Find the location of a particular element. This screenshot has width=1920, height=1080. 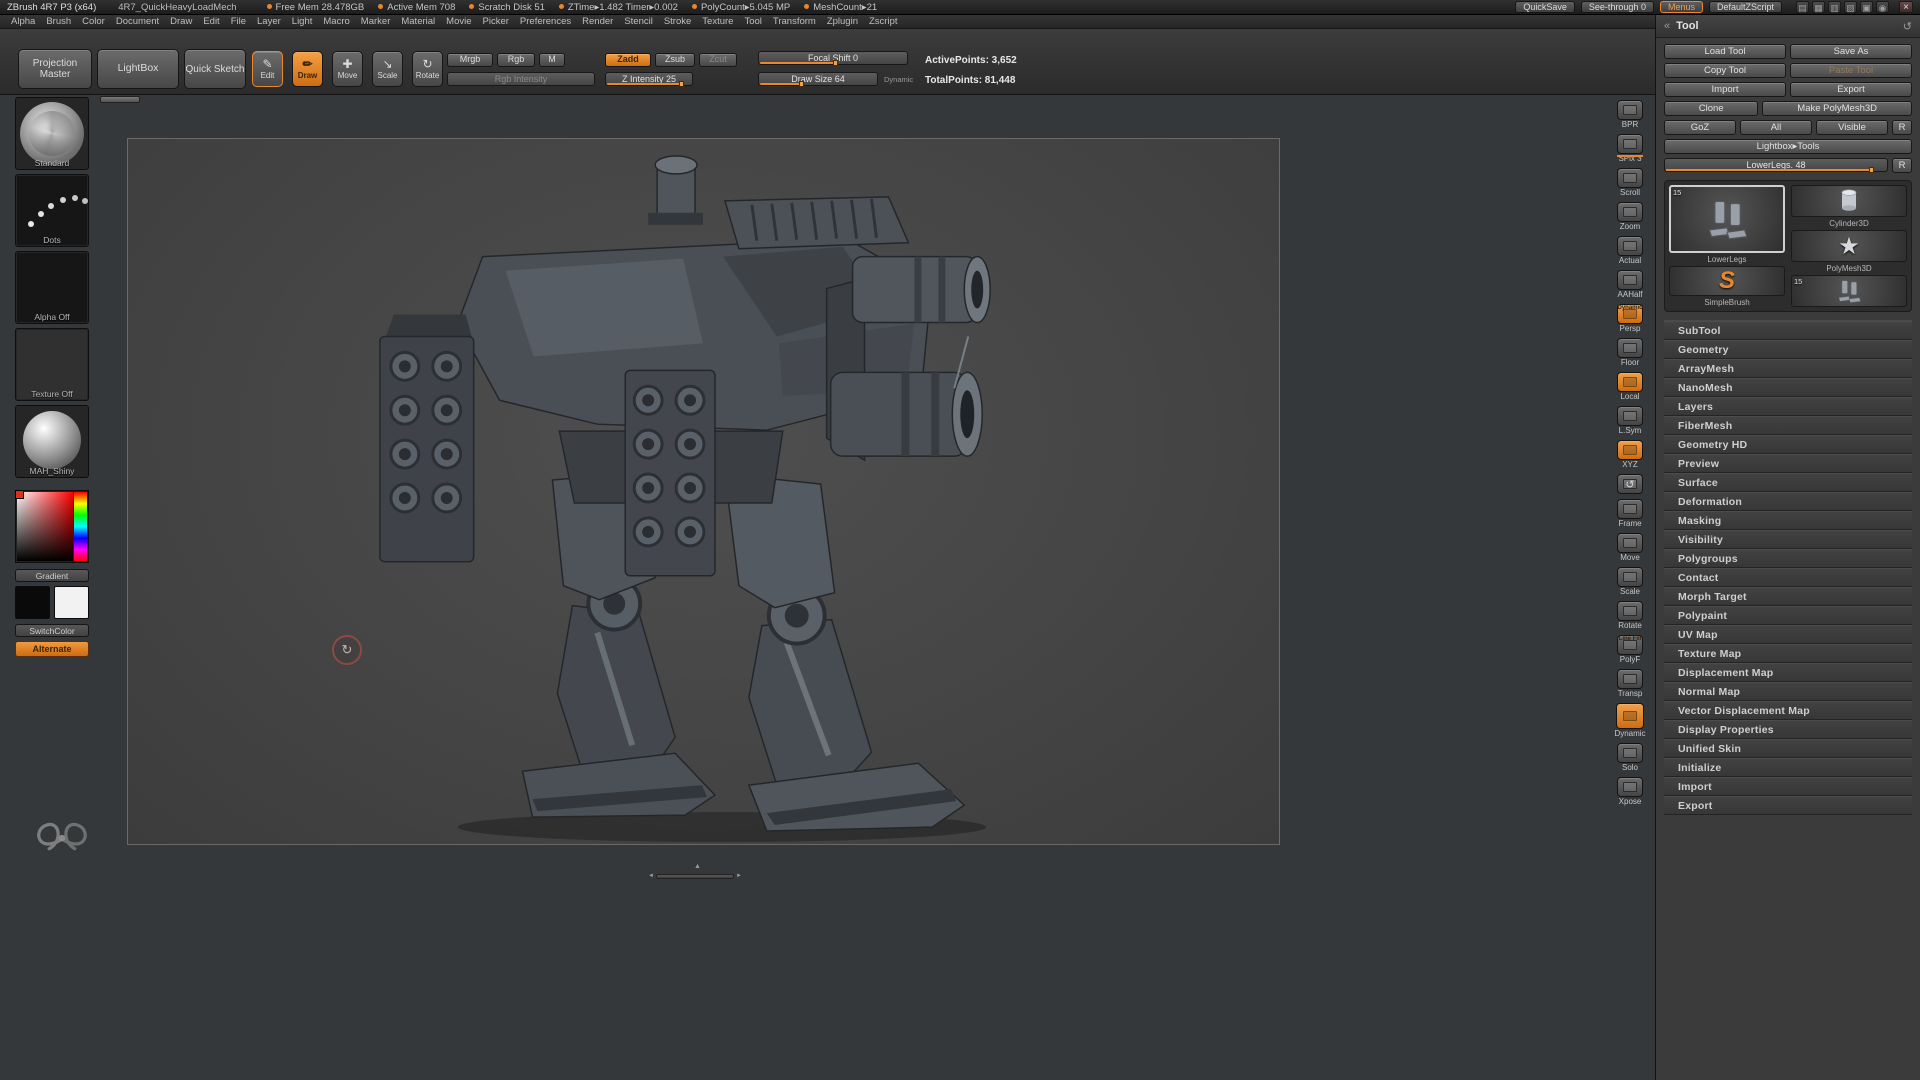

tool-mode-button: ↘ Scale is located at coordinates (387, 69).